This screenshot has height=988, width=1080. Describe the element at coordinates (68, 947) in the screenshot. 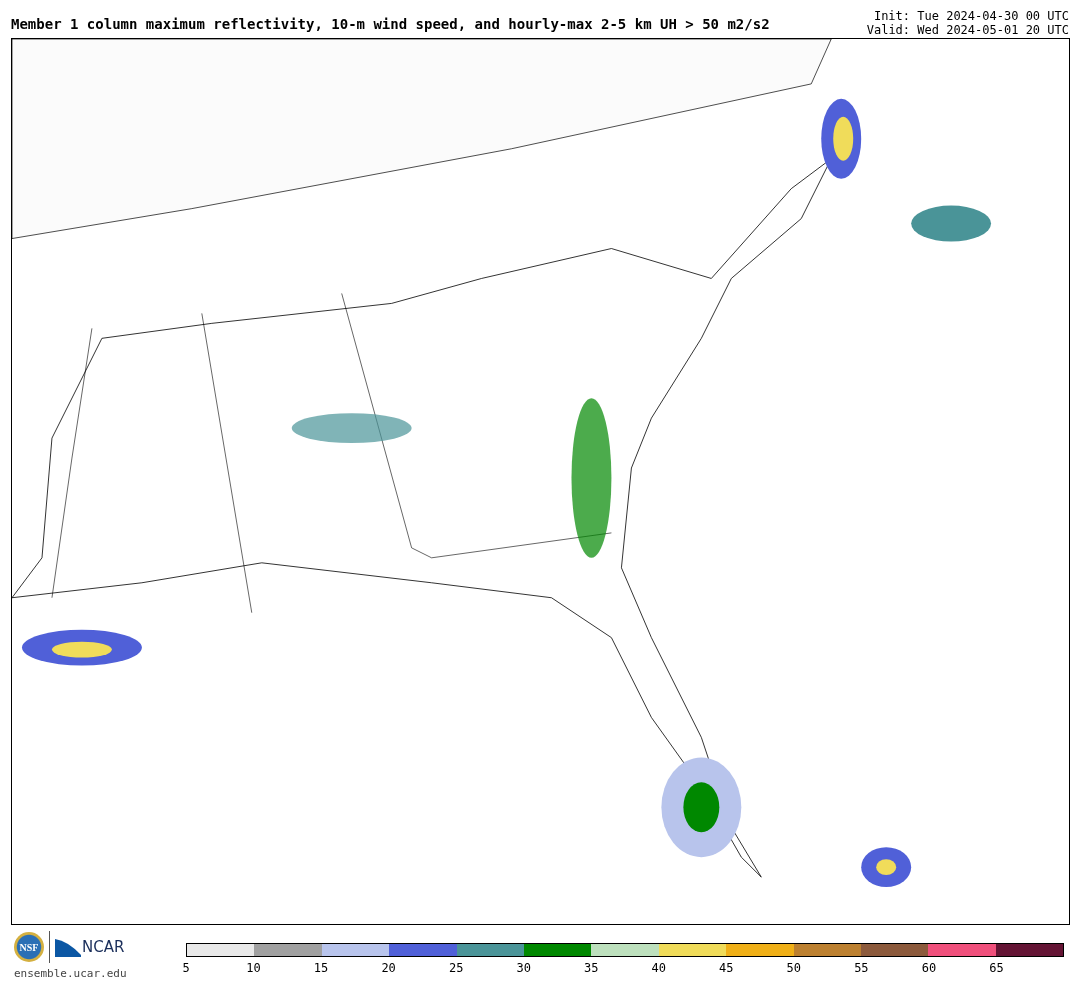

I see `ncar-swoosh-icon` at that location.